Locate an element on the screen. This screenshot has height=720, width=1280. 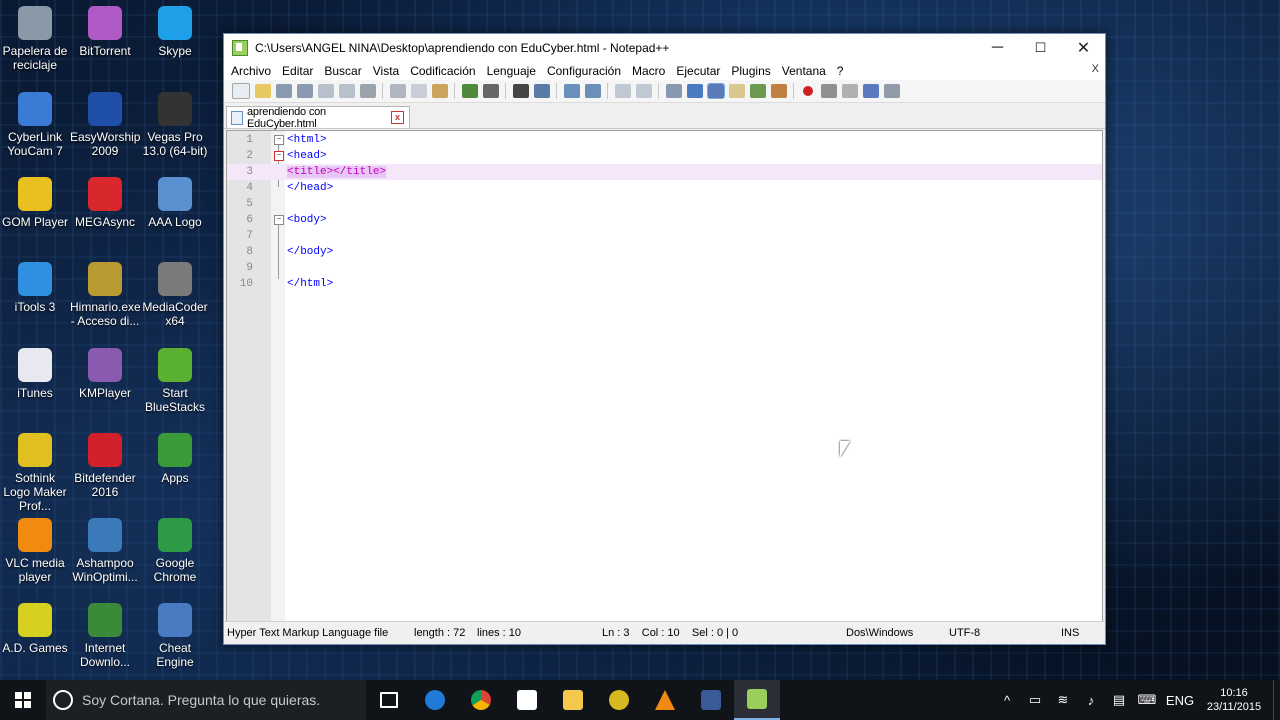
menu-codificacion: Codificación is located at coordinates (442, 71).